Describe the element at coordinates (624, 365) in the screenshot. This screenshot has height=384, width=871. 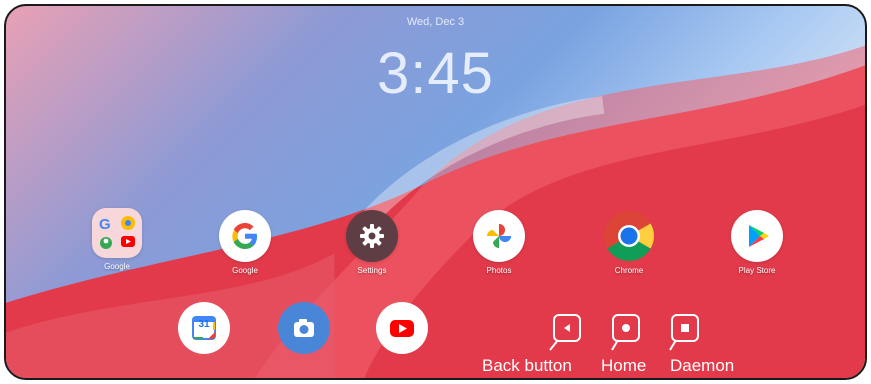
I see `home-annotation: Home` at that location.